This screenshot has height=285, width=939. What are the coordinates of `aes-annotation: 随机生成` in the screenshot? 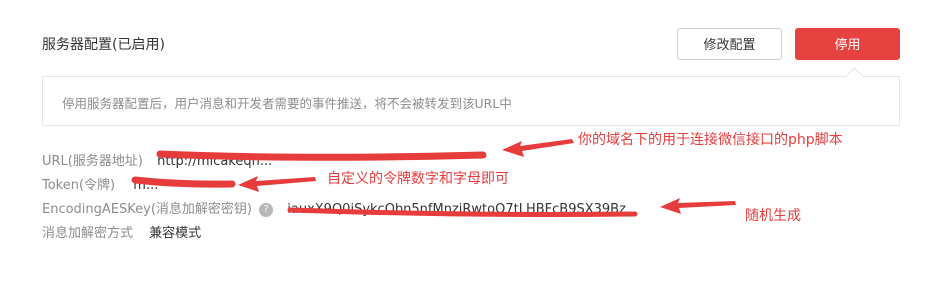 It's located at (773, 216).